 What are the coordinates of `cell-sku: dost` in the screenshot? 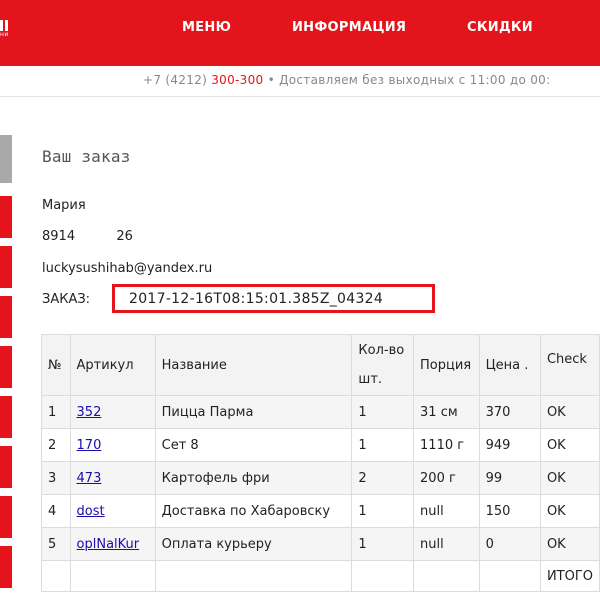 It's located at (112, 511).